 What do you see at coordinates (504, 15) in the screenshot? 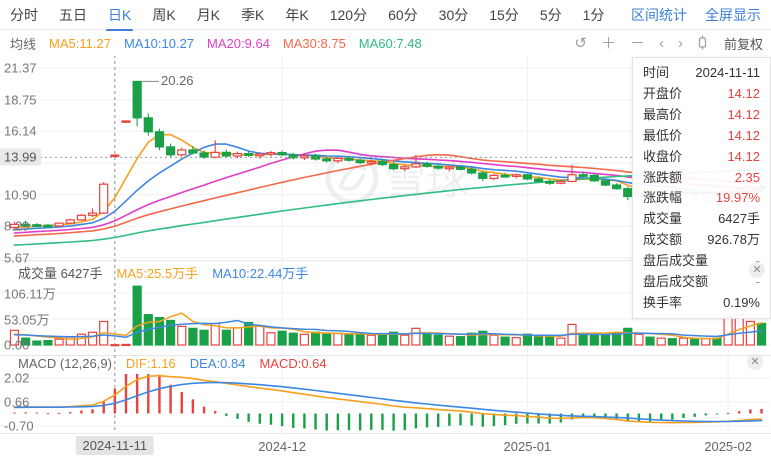
I see `tab-15分: 15分` at bounding box center [504, 15].